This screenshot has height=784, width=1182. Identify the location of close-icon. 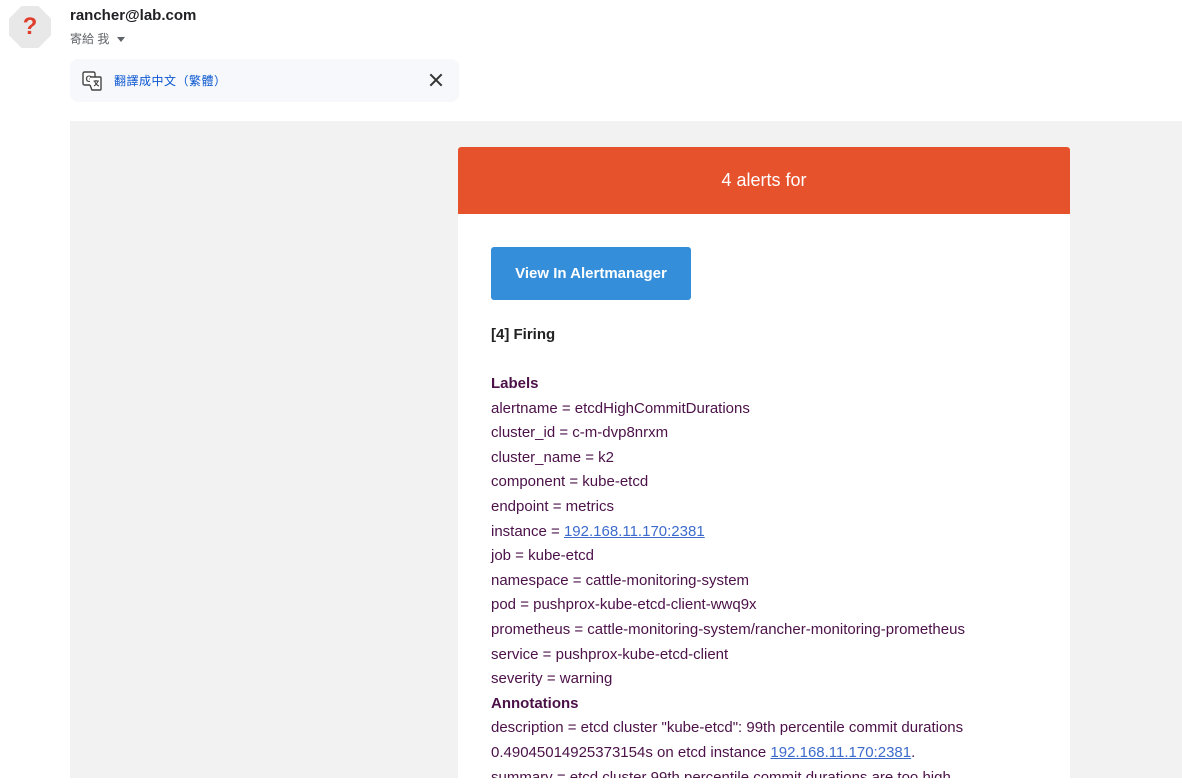
(436, 80).